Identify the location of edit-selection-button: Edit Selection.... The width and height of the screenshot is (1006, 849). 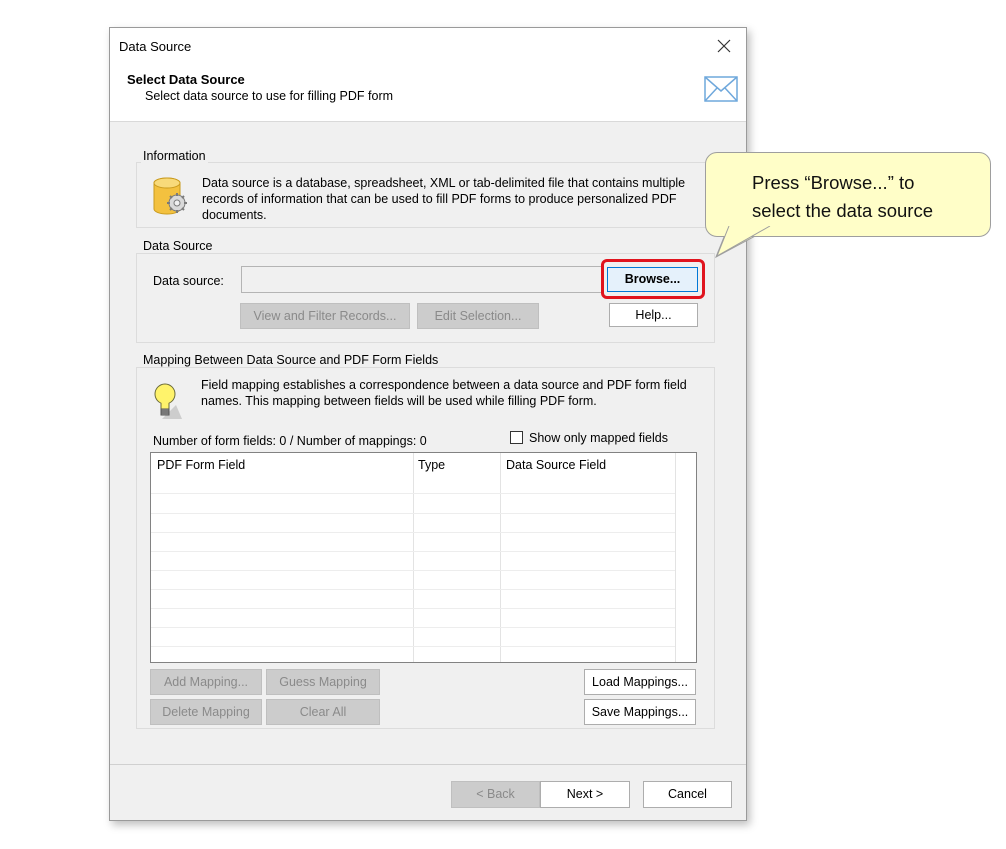
(478, 316).